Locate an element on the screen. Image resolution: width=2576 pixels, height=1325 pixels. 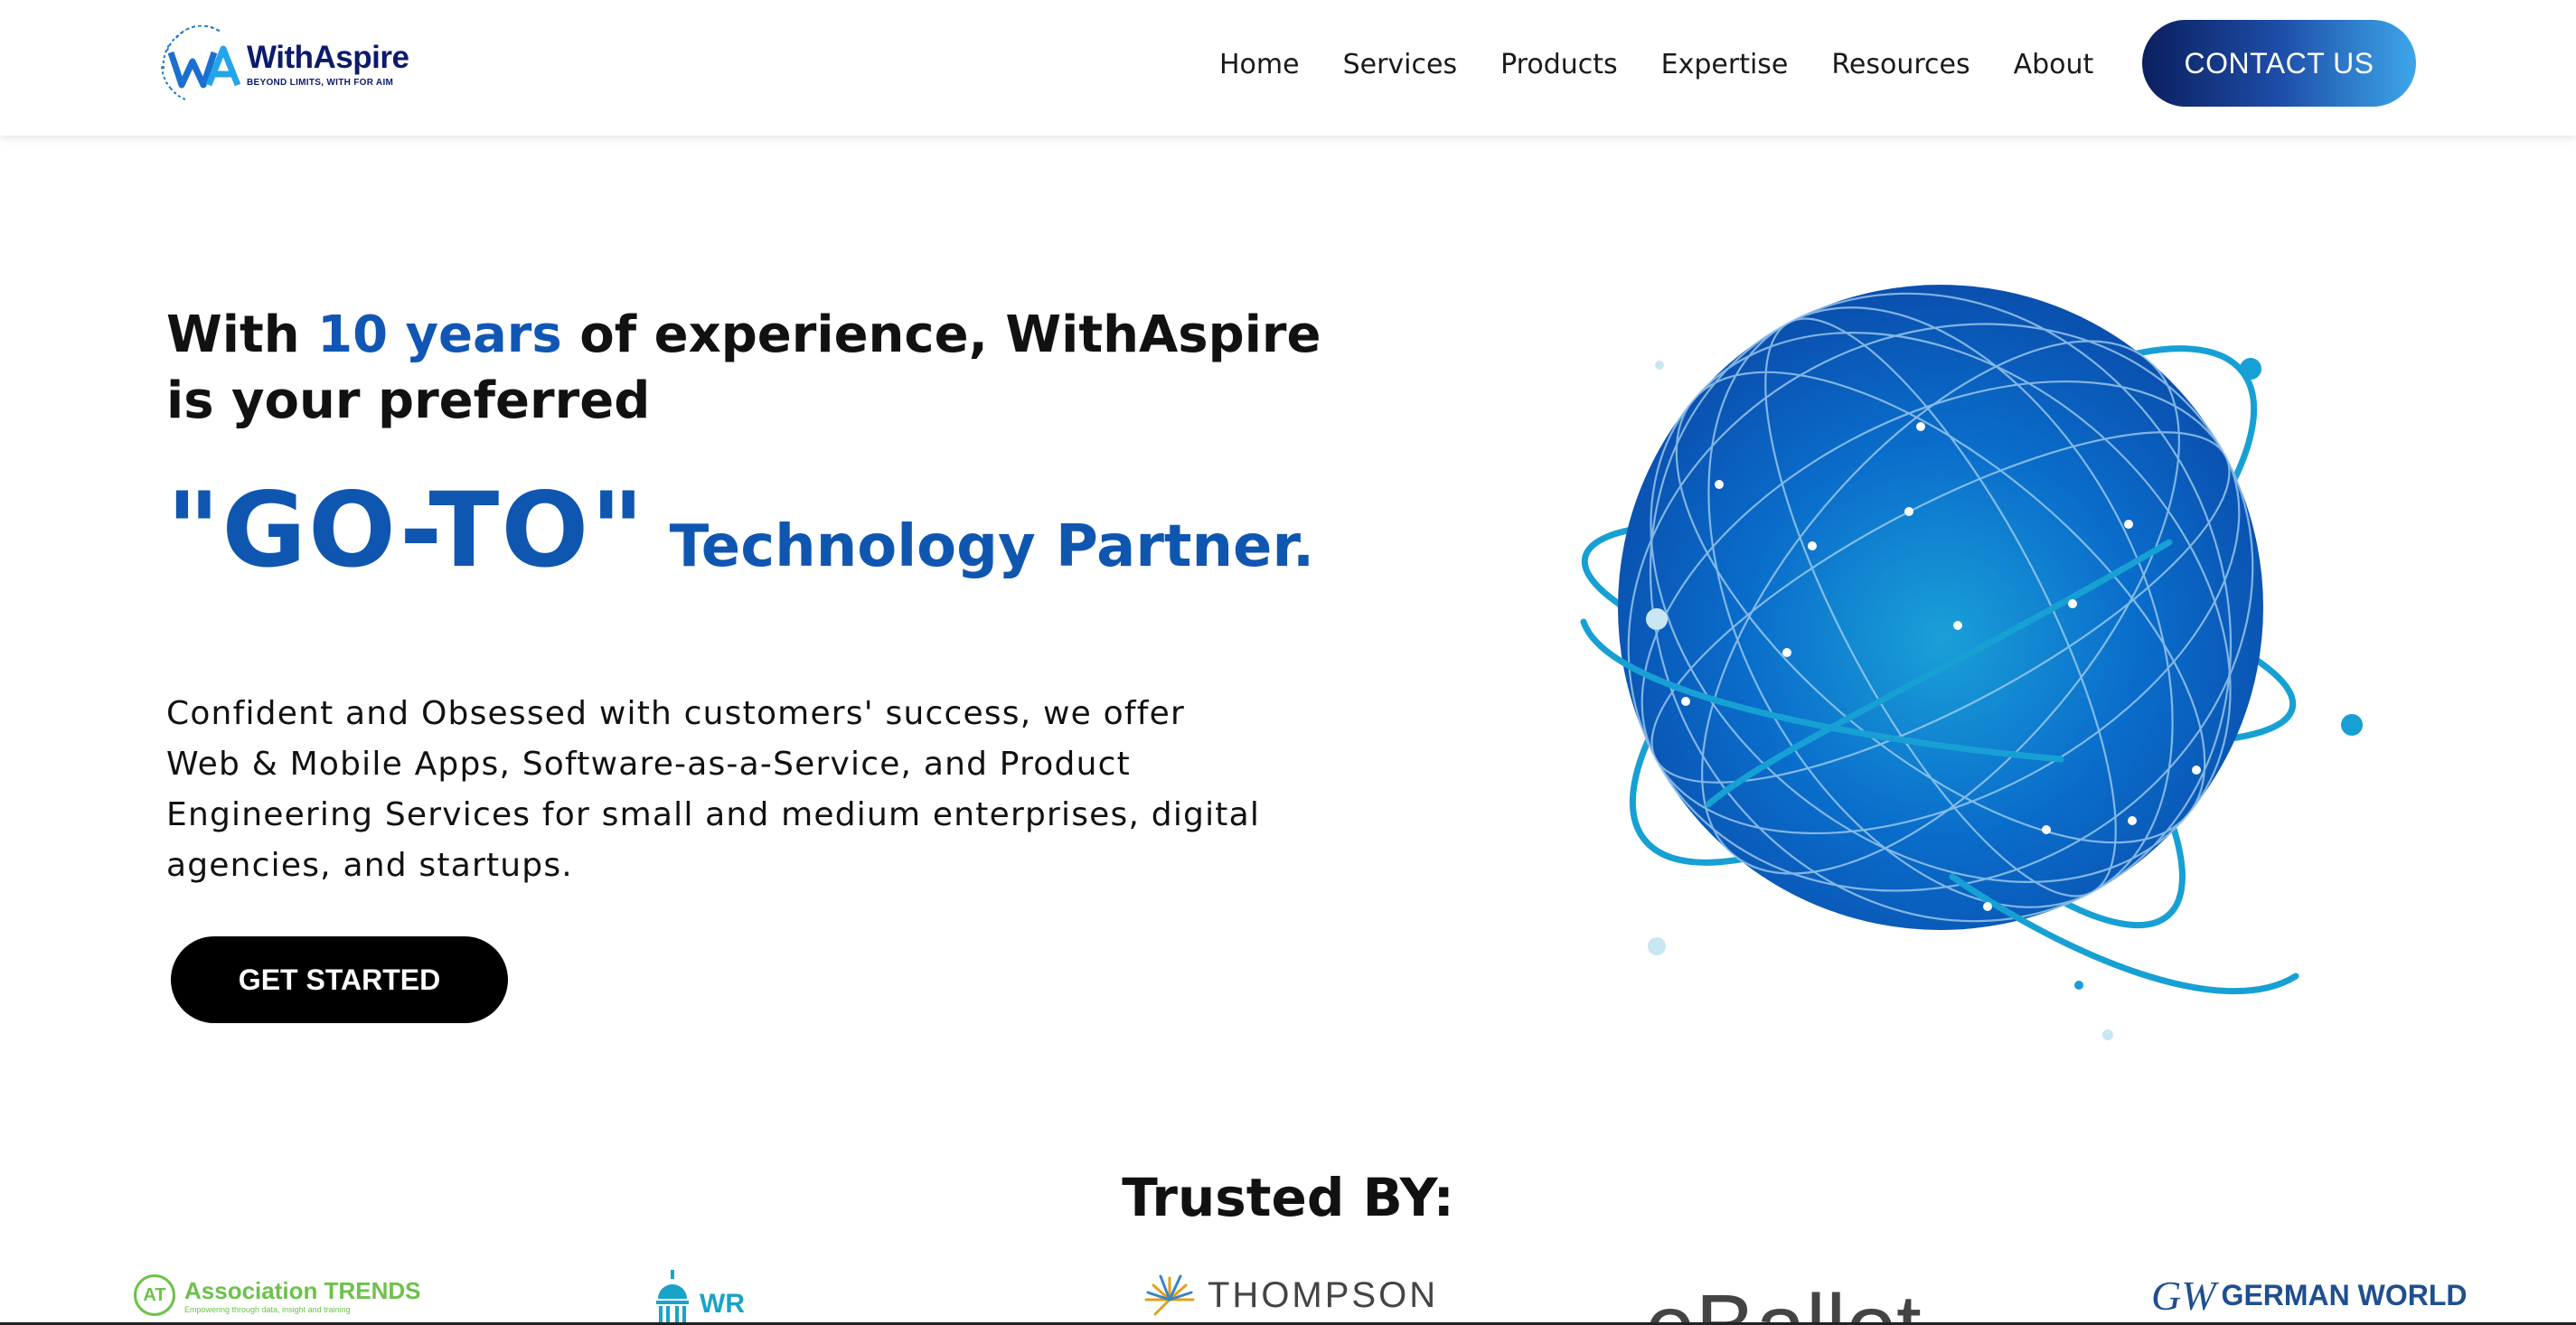
nav-item-products: Products is located at coordinates (1559, 65).